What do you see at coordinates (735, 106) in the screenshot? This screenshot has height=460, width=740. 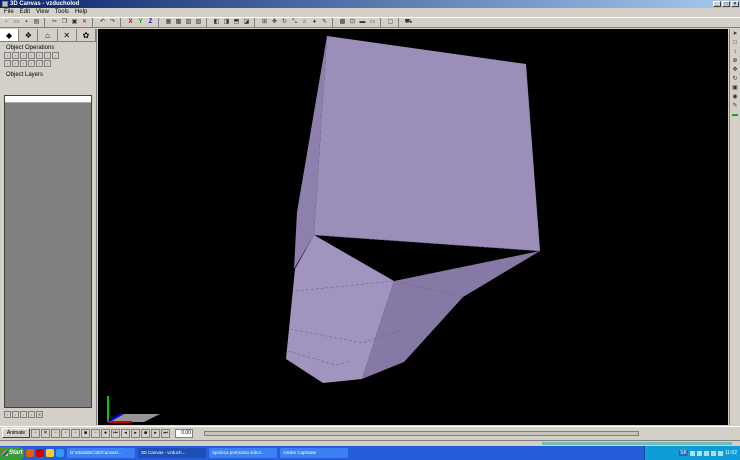 I see `brush-icon: ✎` at bounding box center [735, 106].